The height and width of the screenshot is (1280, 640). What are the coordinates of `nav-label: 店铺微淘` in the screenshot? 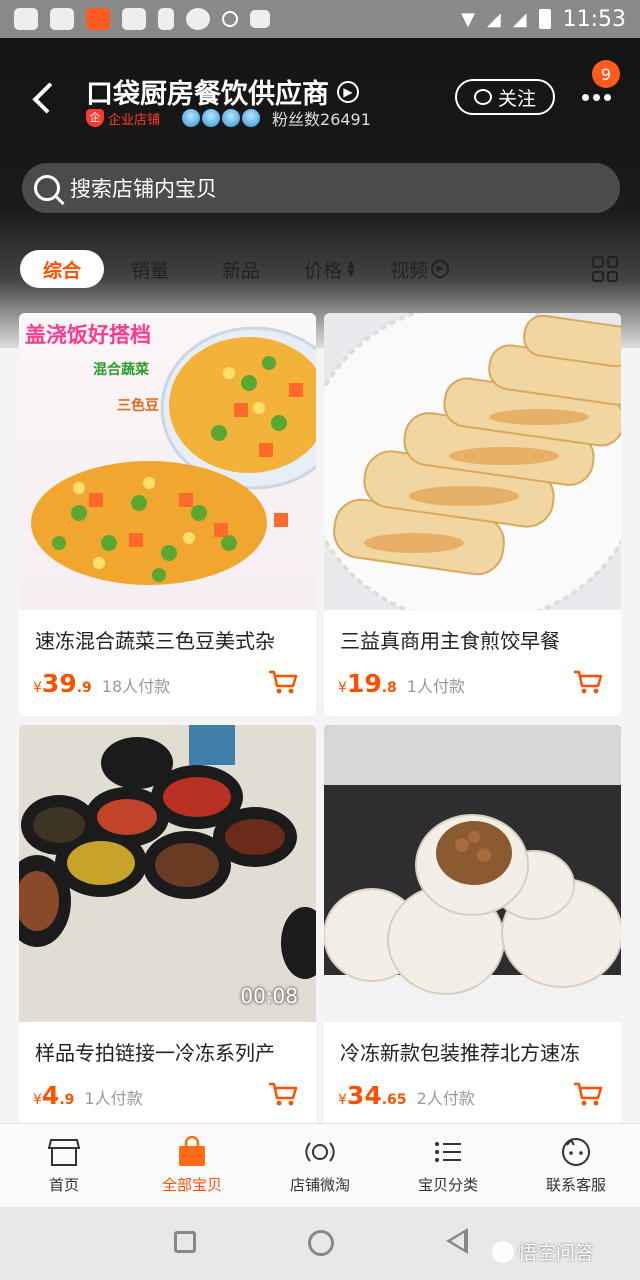 It's located at (319, 1185).